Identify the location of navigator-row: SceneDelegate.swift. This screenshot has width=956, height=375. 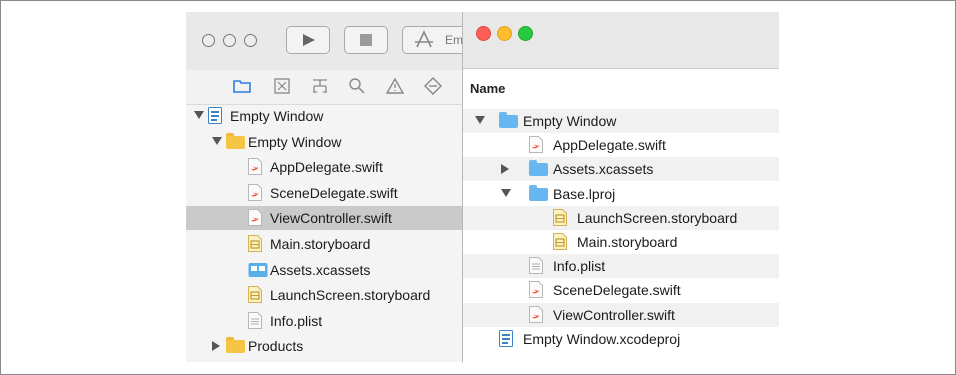
(325, 193).